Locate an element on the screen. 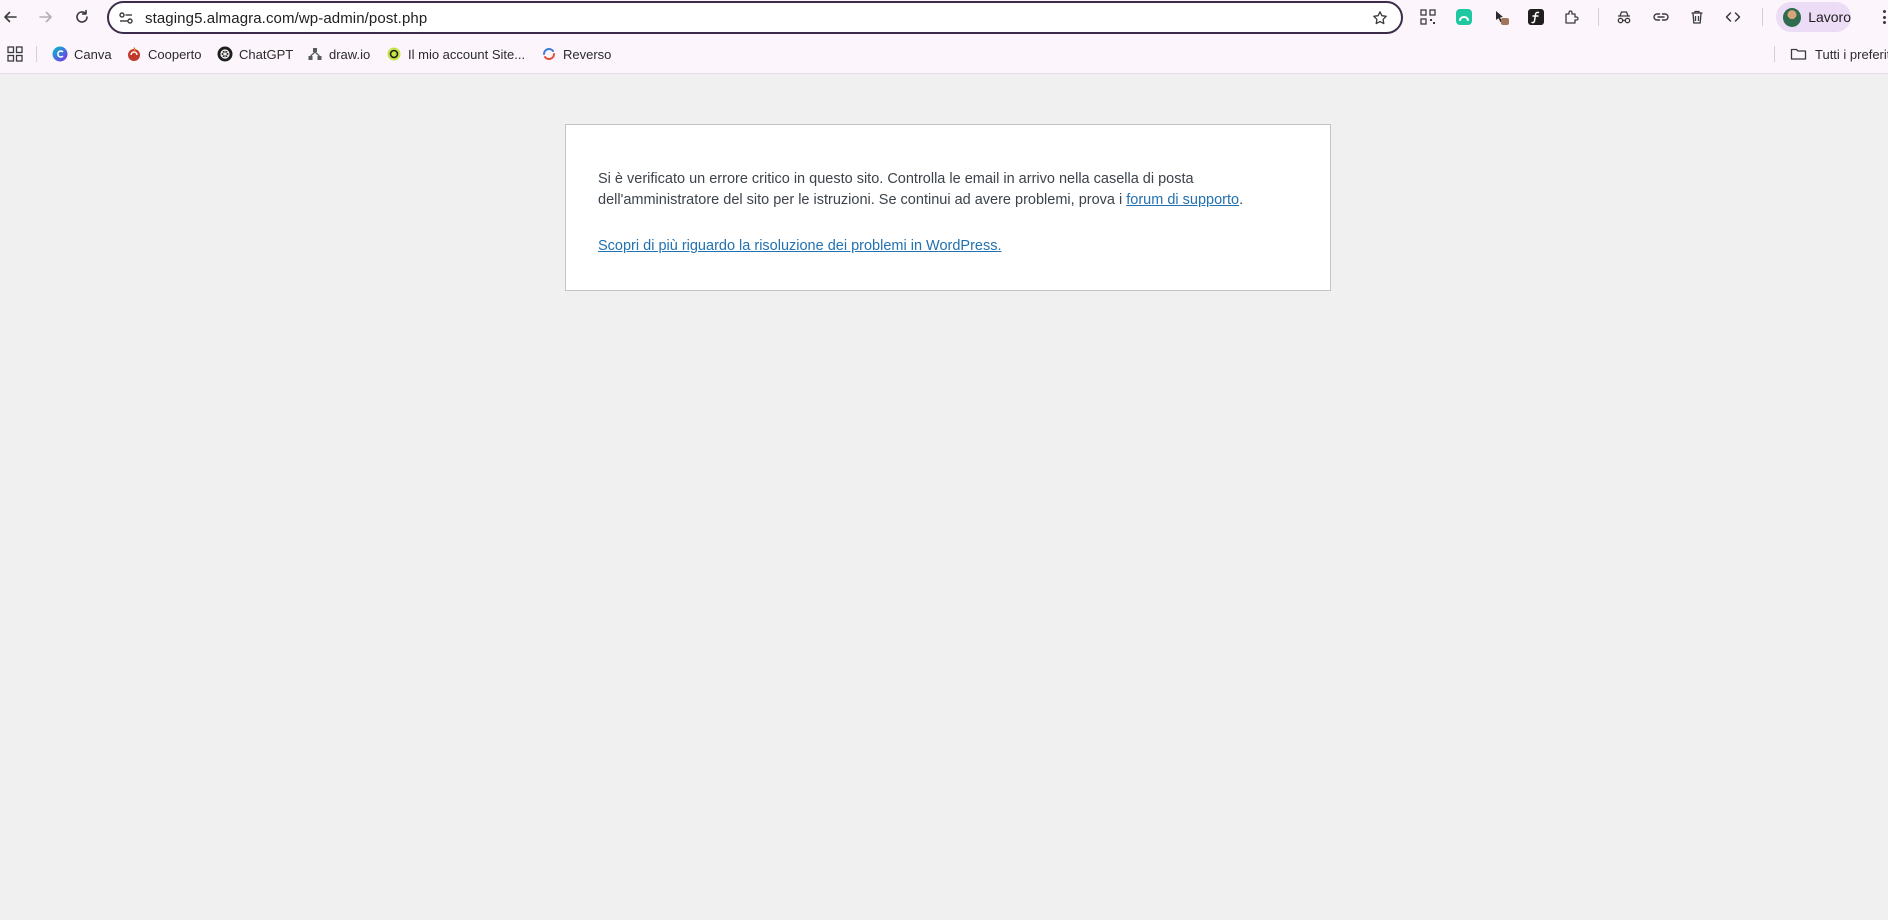 The width and height of the screenshot is (1888, 920). folder-icon is located at coordinates (1798, 54).